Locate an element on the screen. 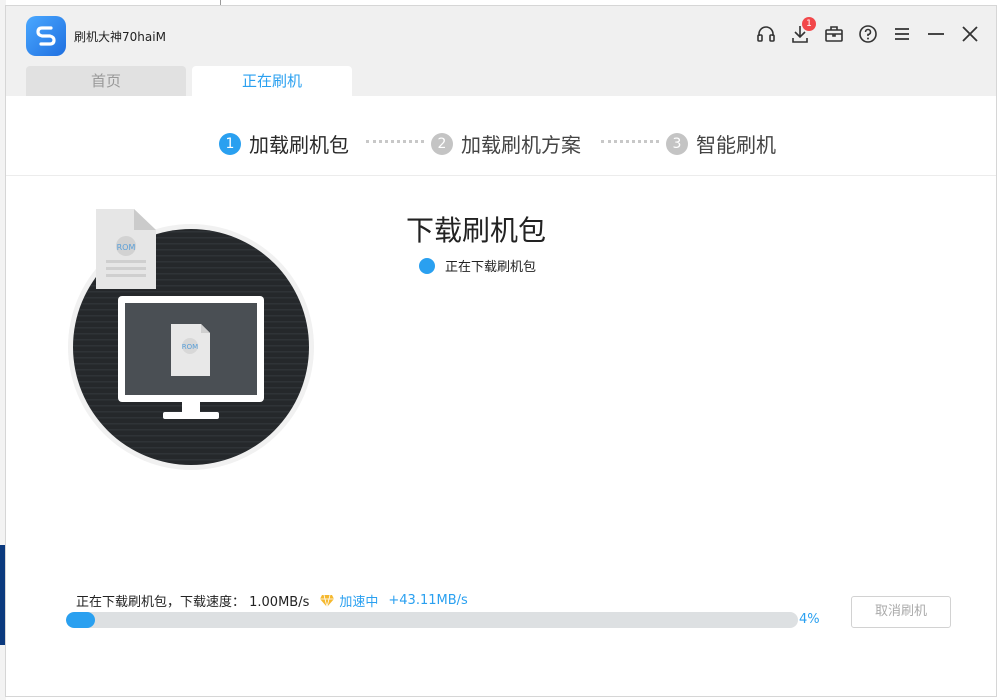  status-dot-icon is located at coordinates (427, 265).